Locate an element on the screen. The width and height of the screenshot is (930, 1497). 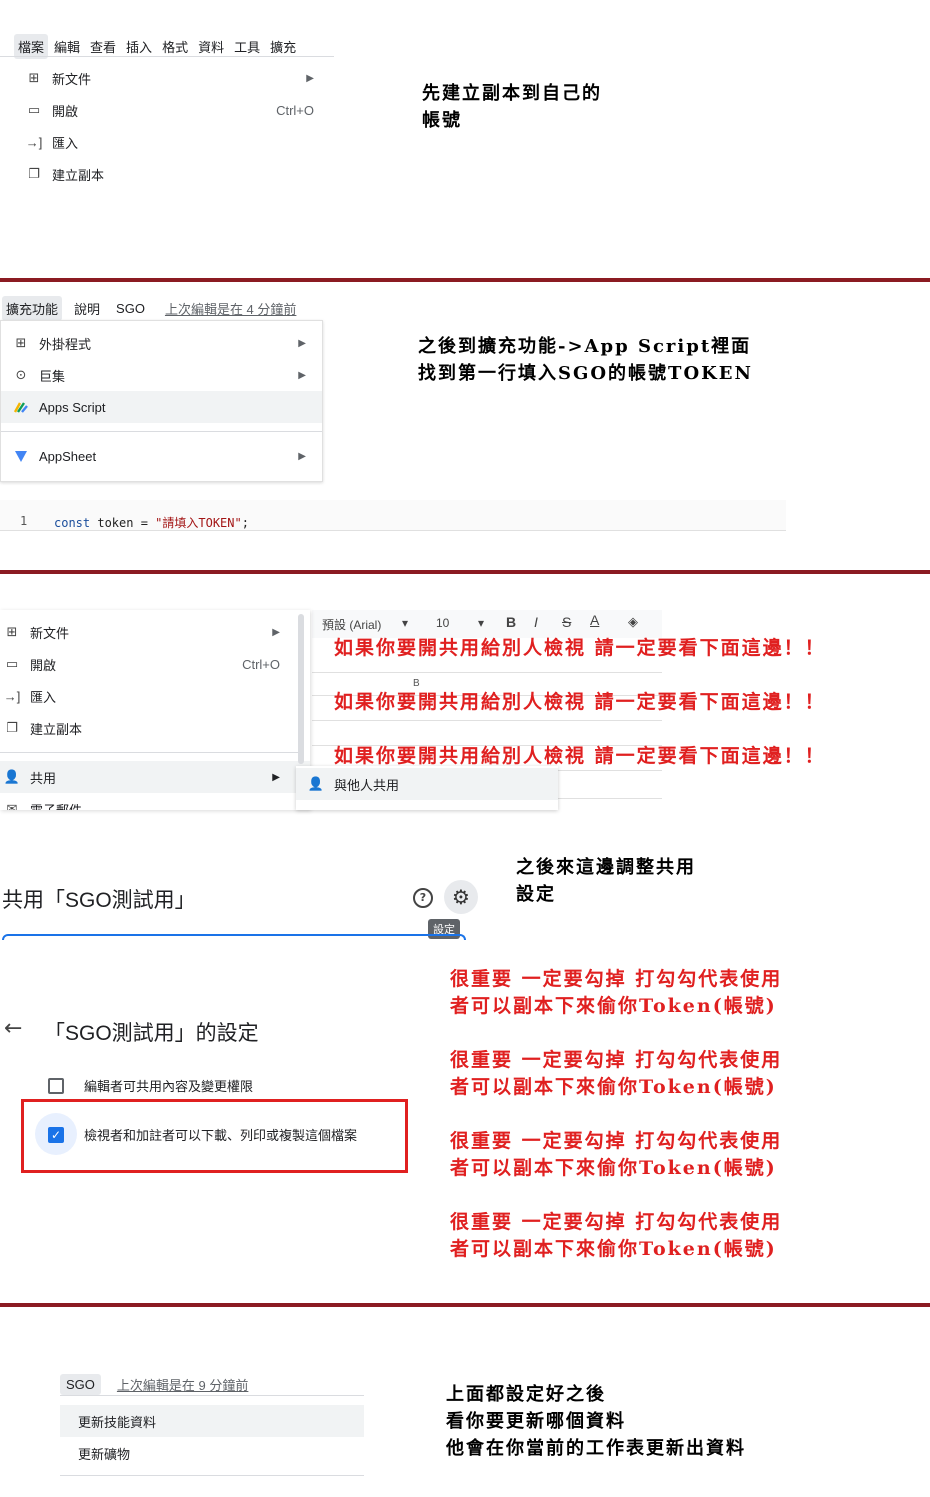
share-input-underline is located at coordinates (234, 937).